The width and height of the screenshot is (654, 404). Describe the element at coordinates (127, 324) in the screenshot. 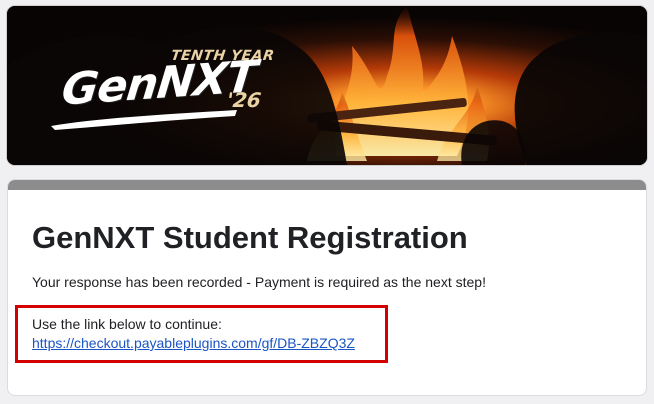

I see `continue-instruction: Use the link below to continue:` at that location.